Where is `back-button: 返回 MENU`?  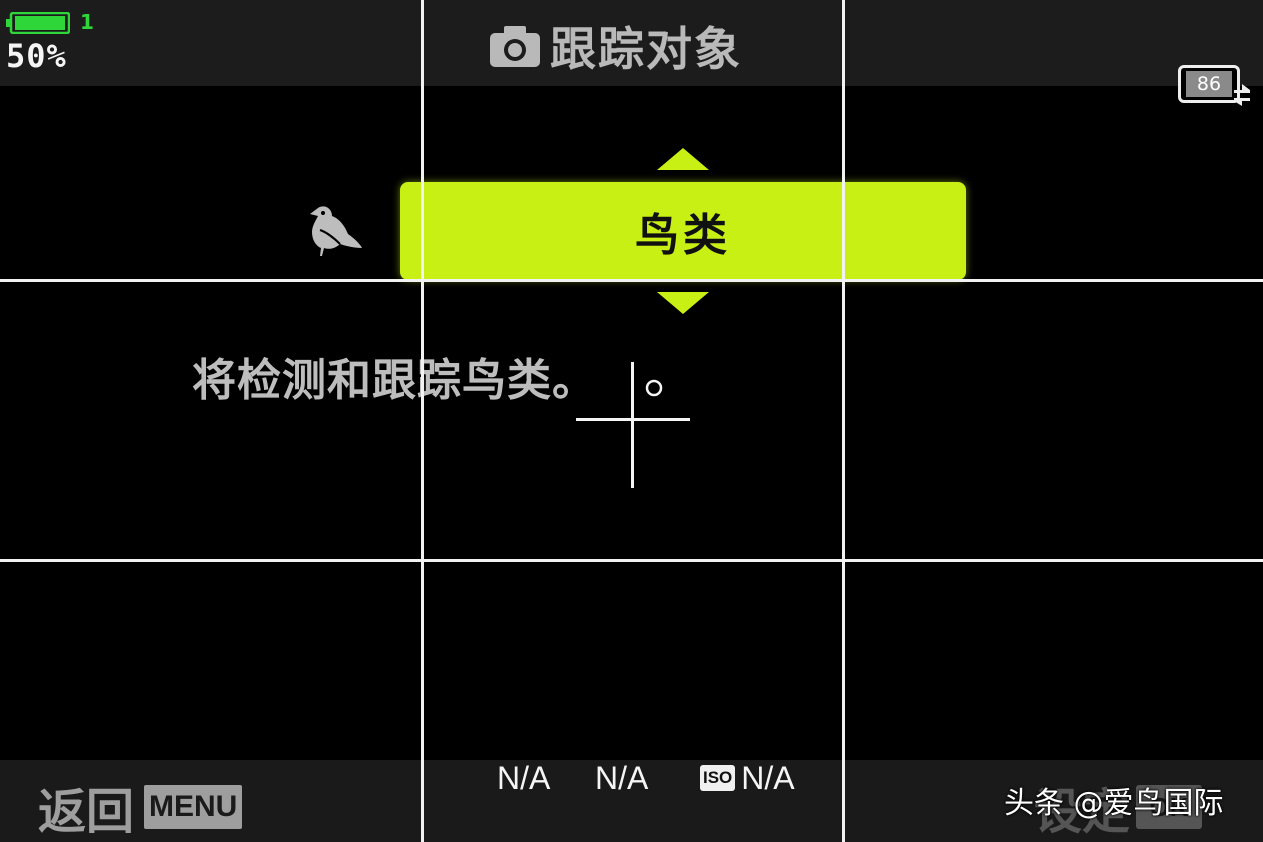
back-button: 返回 MENU is located at coordinates (140, 807).